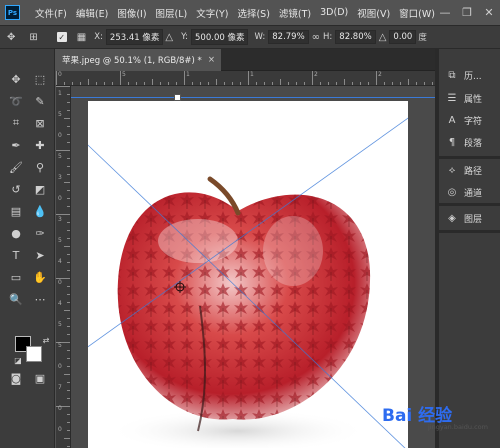 This screenshot has height=448, width=500. I want to click on layers-panel-tab: ◈ 图层, so click(463, 218).